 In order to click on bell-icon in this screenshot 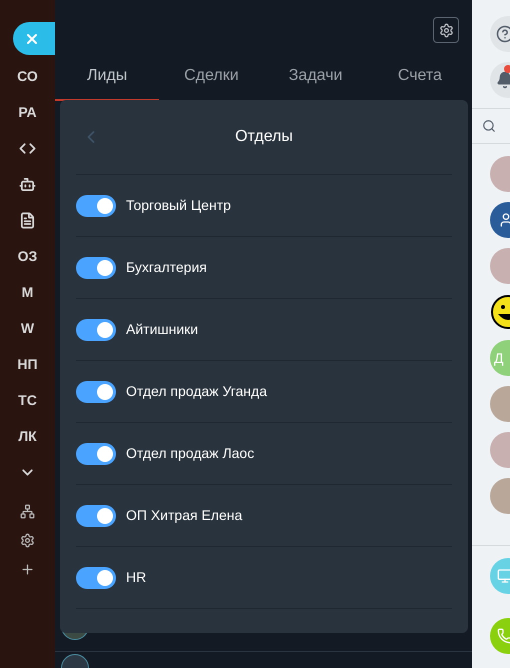, I will do `click(503, 80)`.